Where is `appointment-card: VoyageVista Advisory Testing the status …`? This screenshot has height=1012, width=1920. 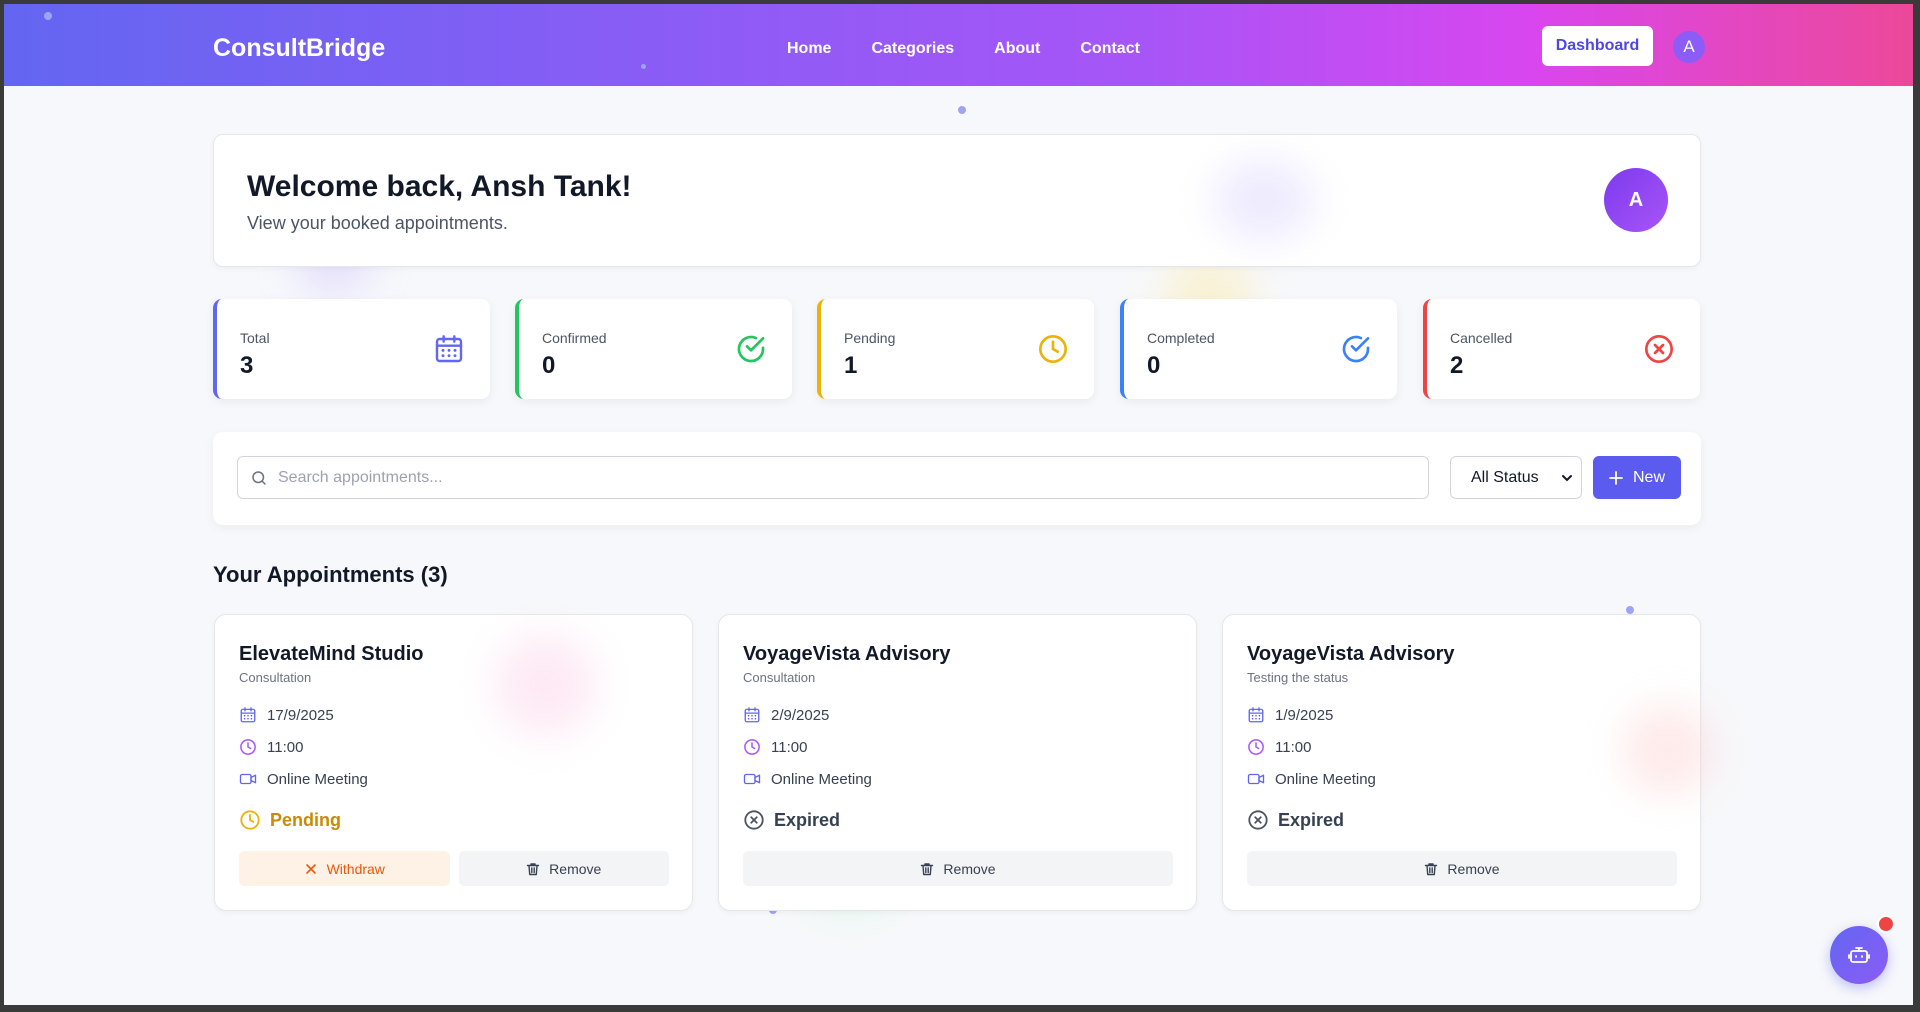 appointment-card: VoyageVista Advisory Testing the status … is located at coordinates (1467, 762).